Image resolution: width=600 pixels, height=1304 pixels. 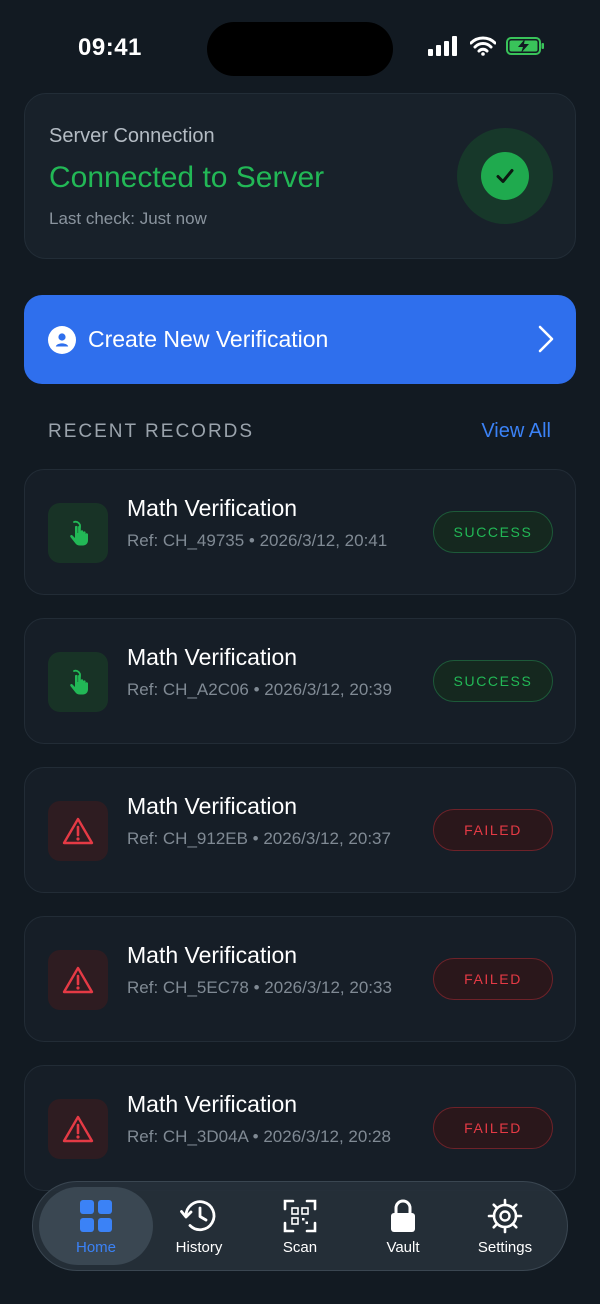 I want to click on tab-label: Settings, so click(x=505, y=1247).